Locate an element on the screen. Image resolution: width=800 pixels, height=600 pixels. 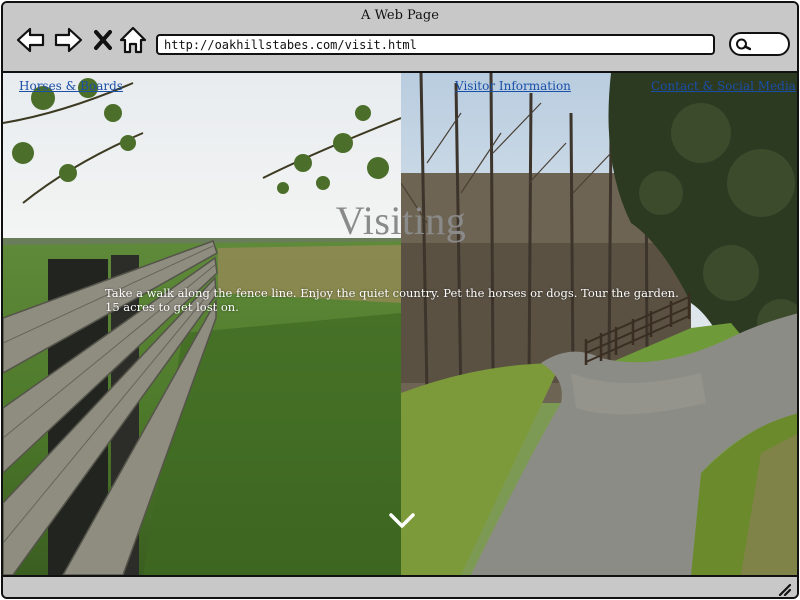
nav-link-contact-social-media: Contact & Social Media is located at coordinates (723, 86).